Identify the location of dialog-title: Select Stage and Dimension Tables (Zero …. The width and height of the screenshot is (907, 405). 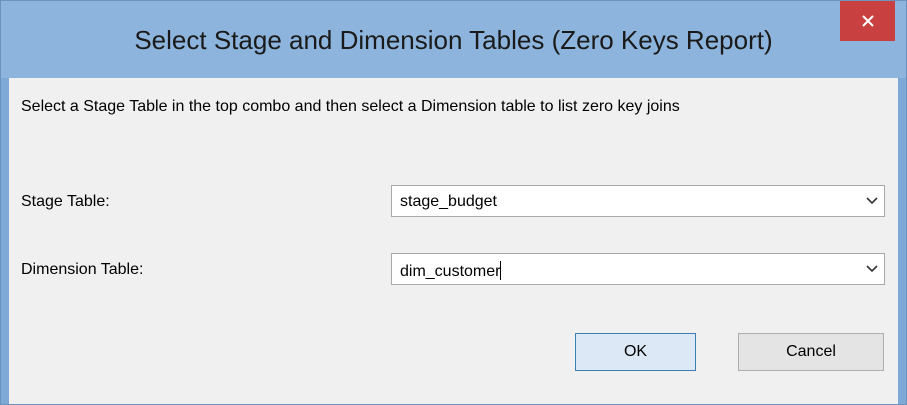
(453, 40).